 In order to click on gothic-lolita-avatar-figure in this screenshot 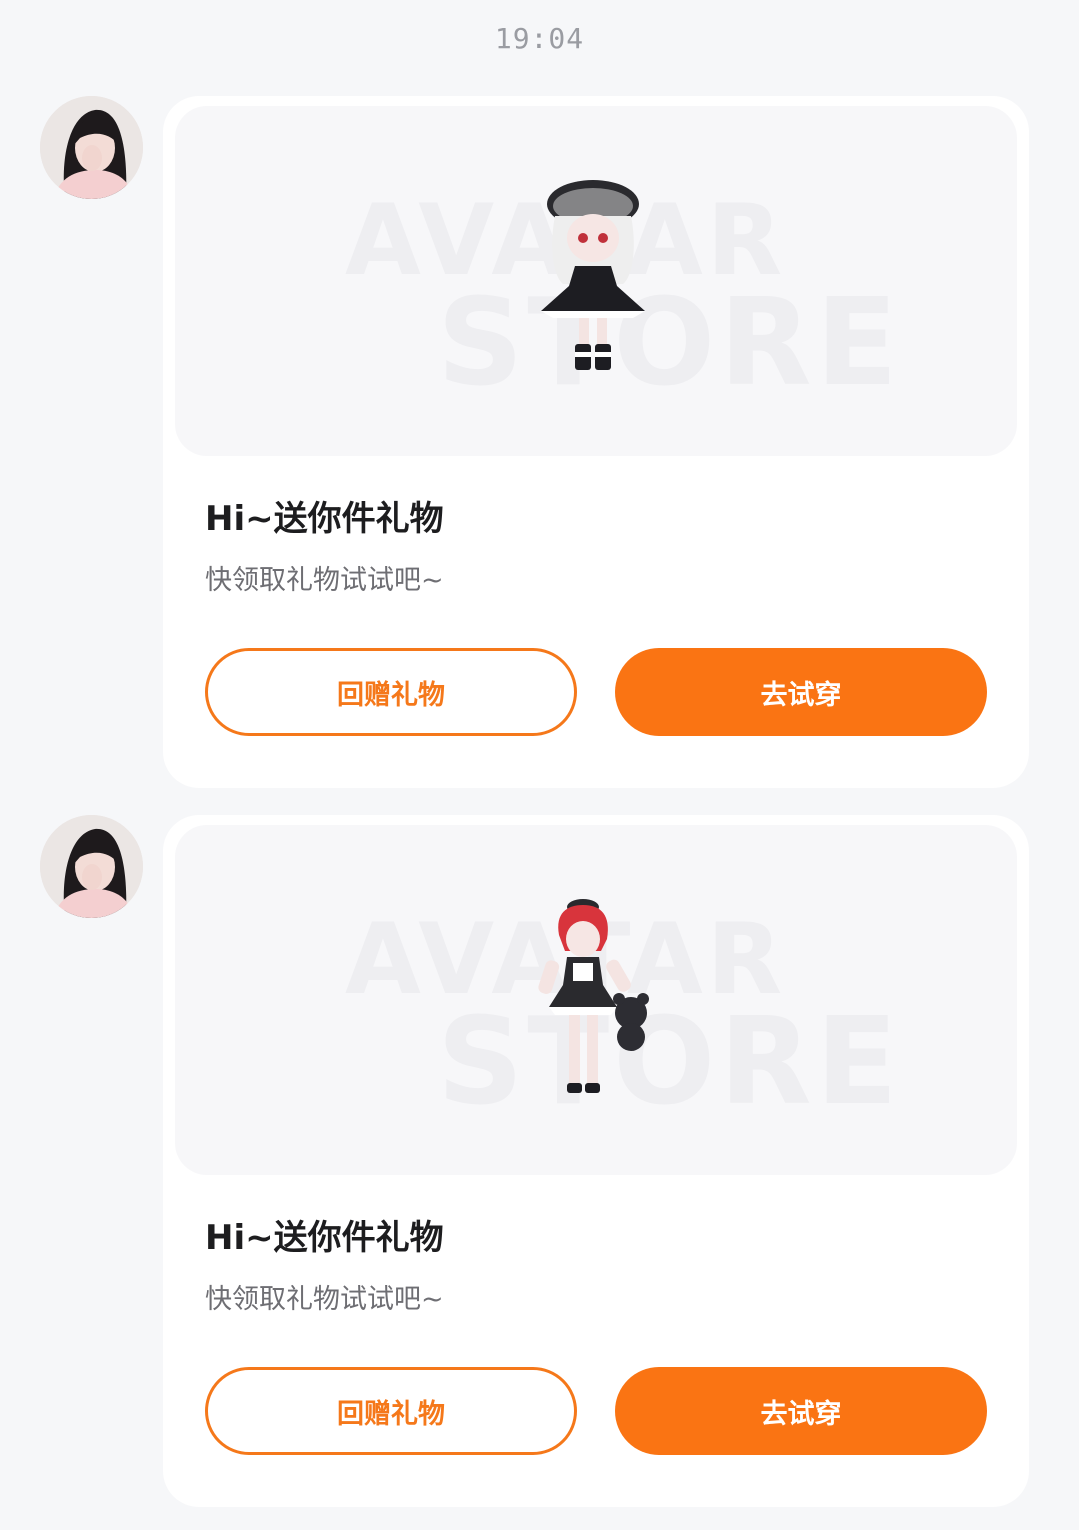, I will do `click(593, 275)`.